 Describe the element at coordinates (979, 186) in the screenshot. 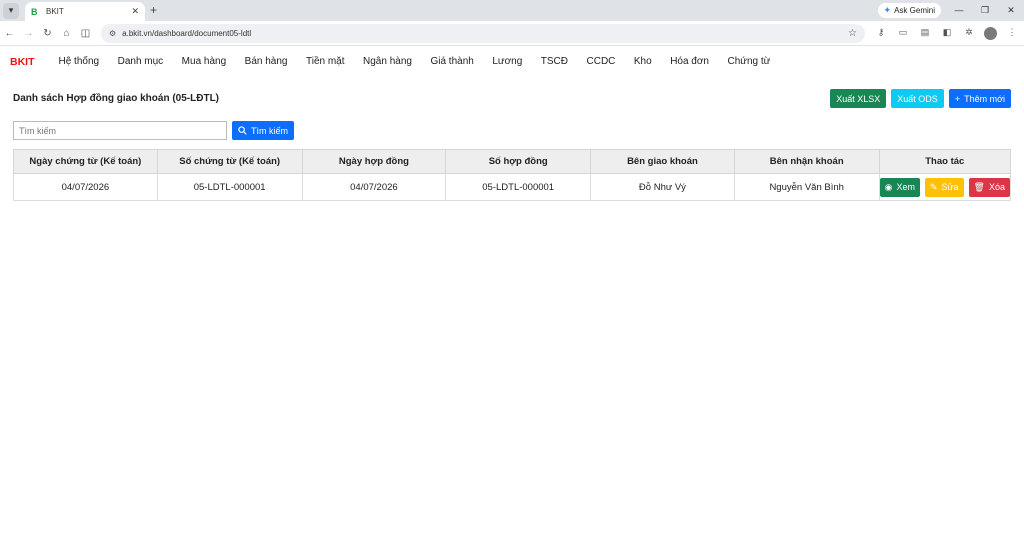

I see `trash-icon: 🗑` at that location.